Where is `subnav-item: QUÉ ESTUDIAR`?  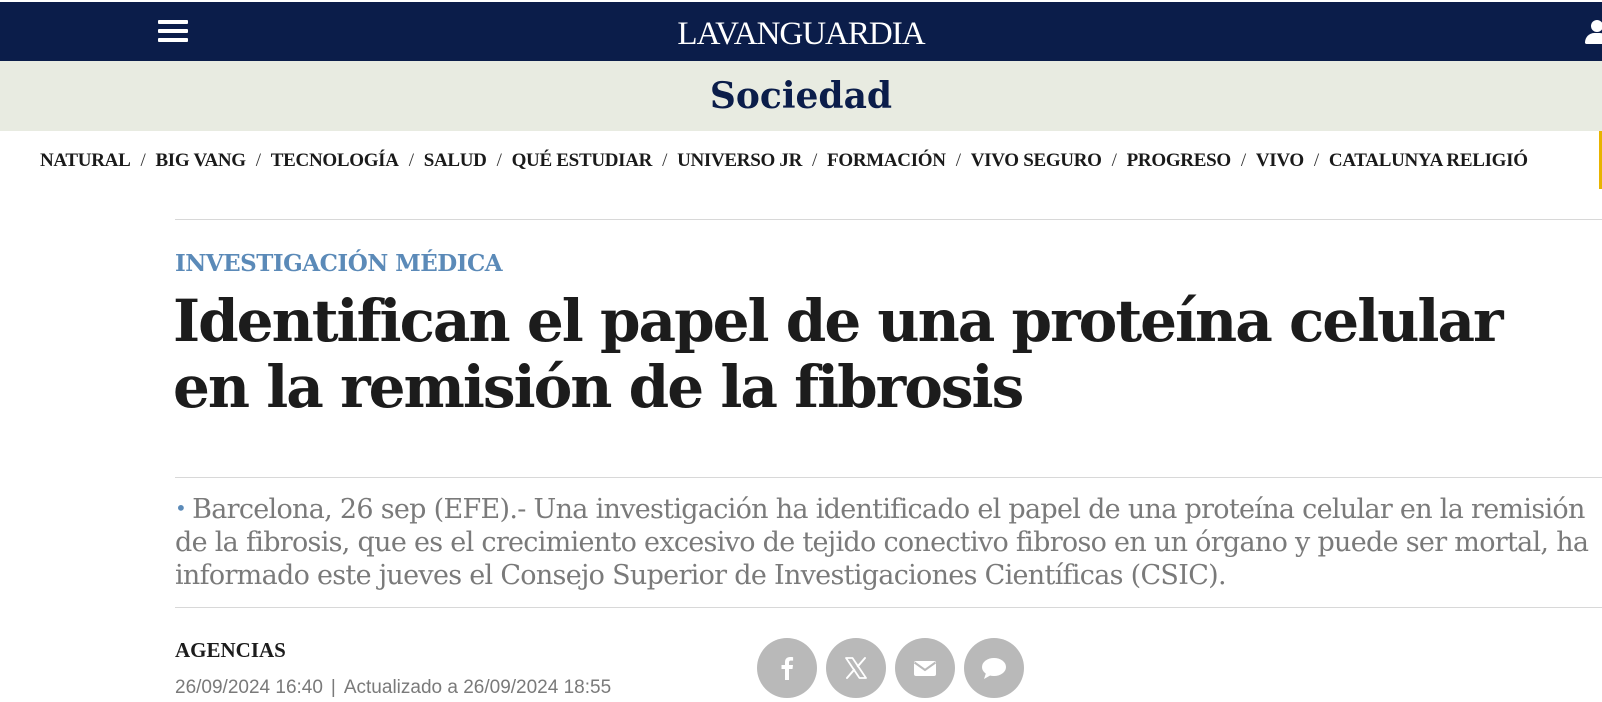
subnav-item: QUÉ ESTUDIAR is located at coordinates (582, 160).